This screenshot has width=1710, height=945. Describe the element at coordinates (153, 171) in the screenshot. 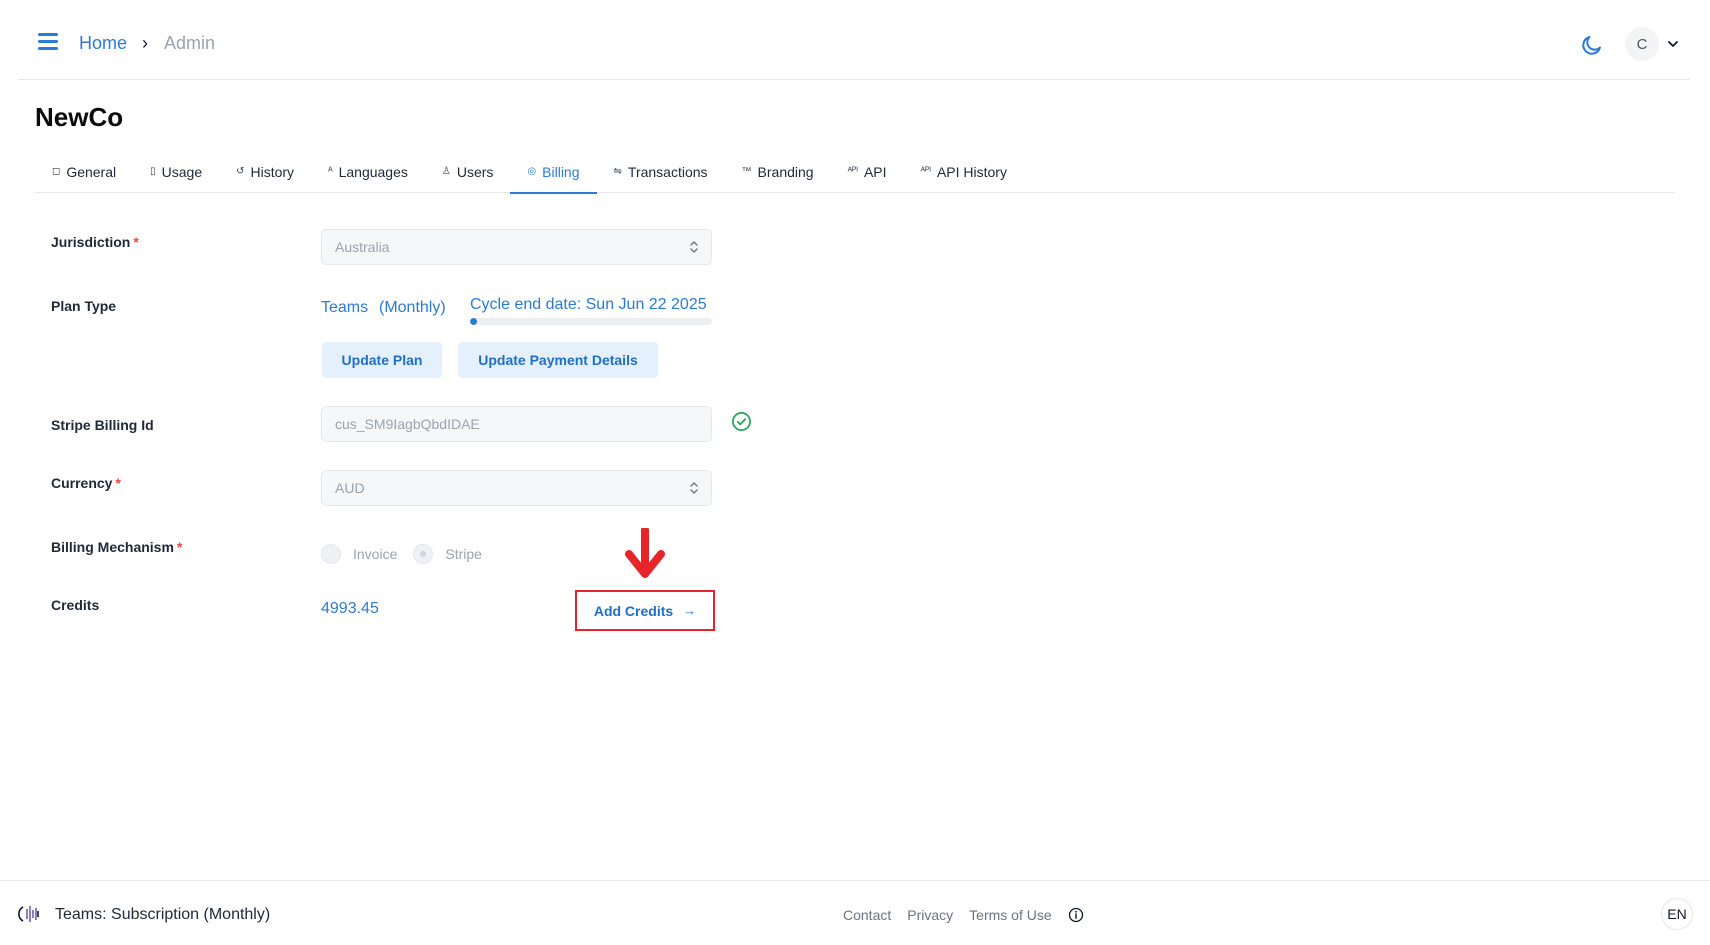

I see `database-icon: ▯` at that location.